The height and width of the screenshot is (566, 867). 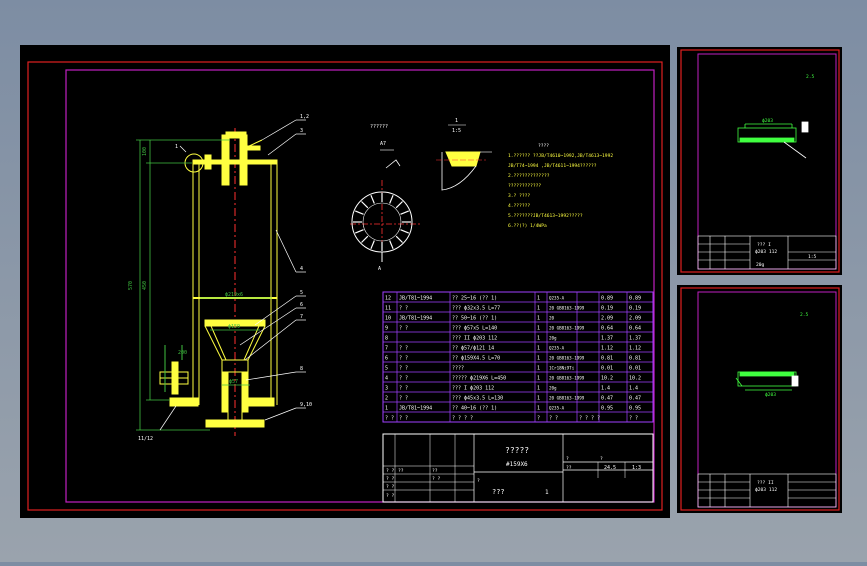 I want to click on note-line-7: 5.???????JB/T4613~1992?????, so click(x=545, y=216).